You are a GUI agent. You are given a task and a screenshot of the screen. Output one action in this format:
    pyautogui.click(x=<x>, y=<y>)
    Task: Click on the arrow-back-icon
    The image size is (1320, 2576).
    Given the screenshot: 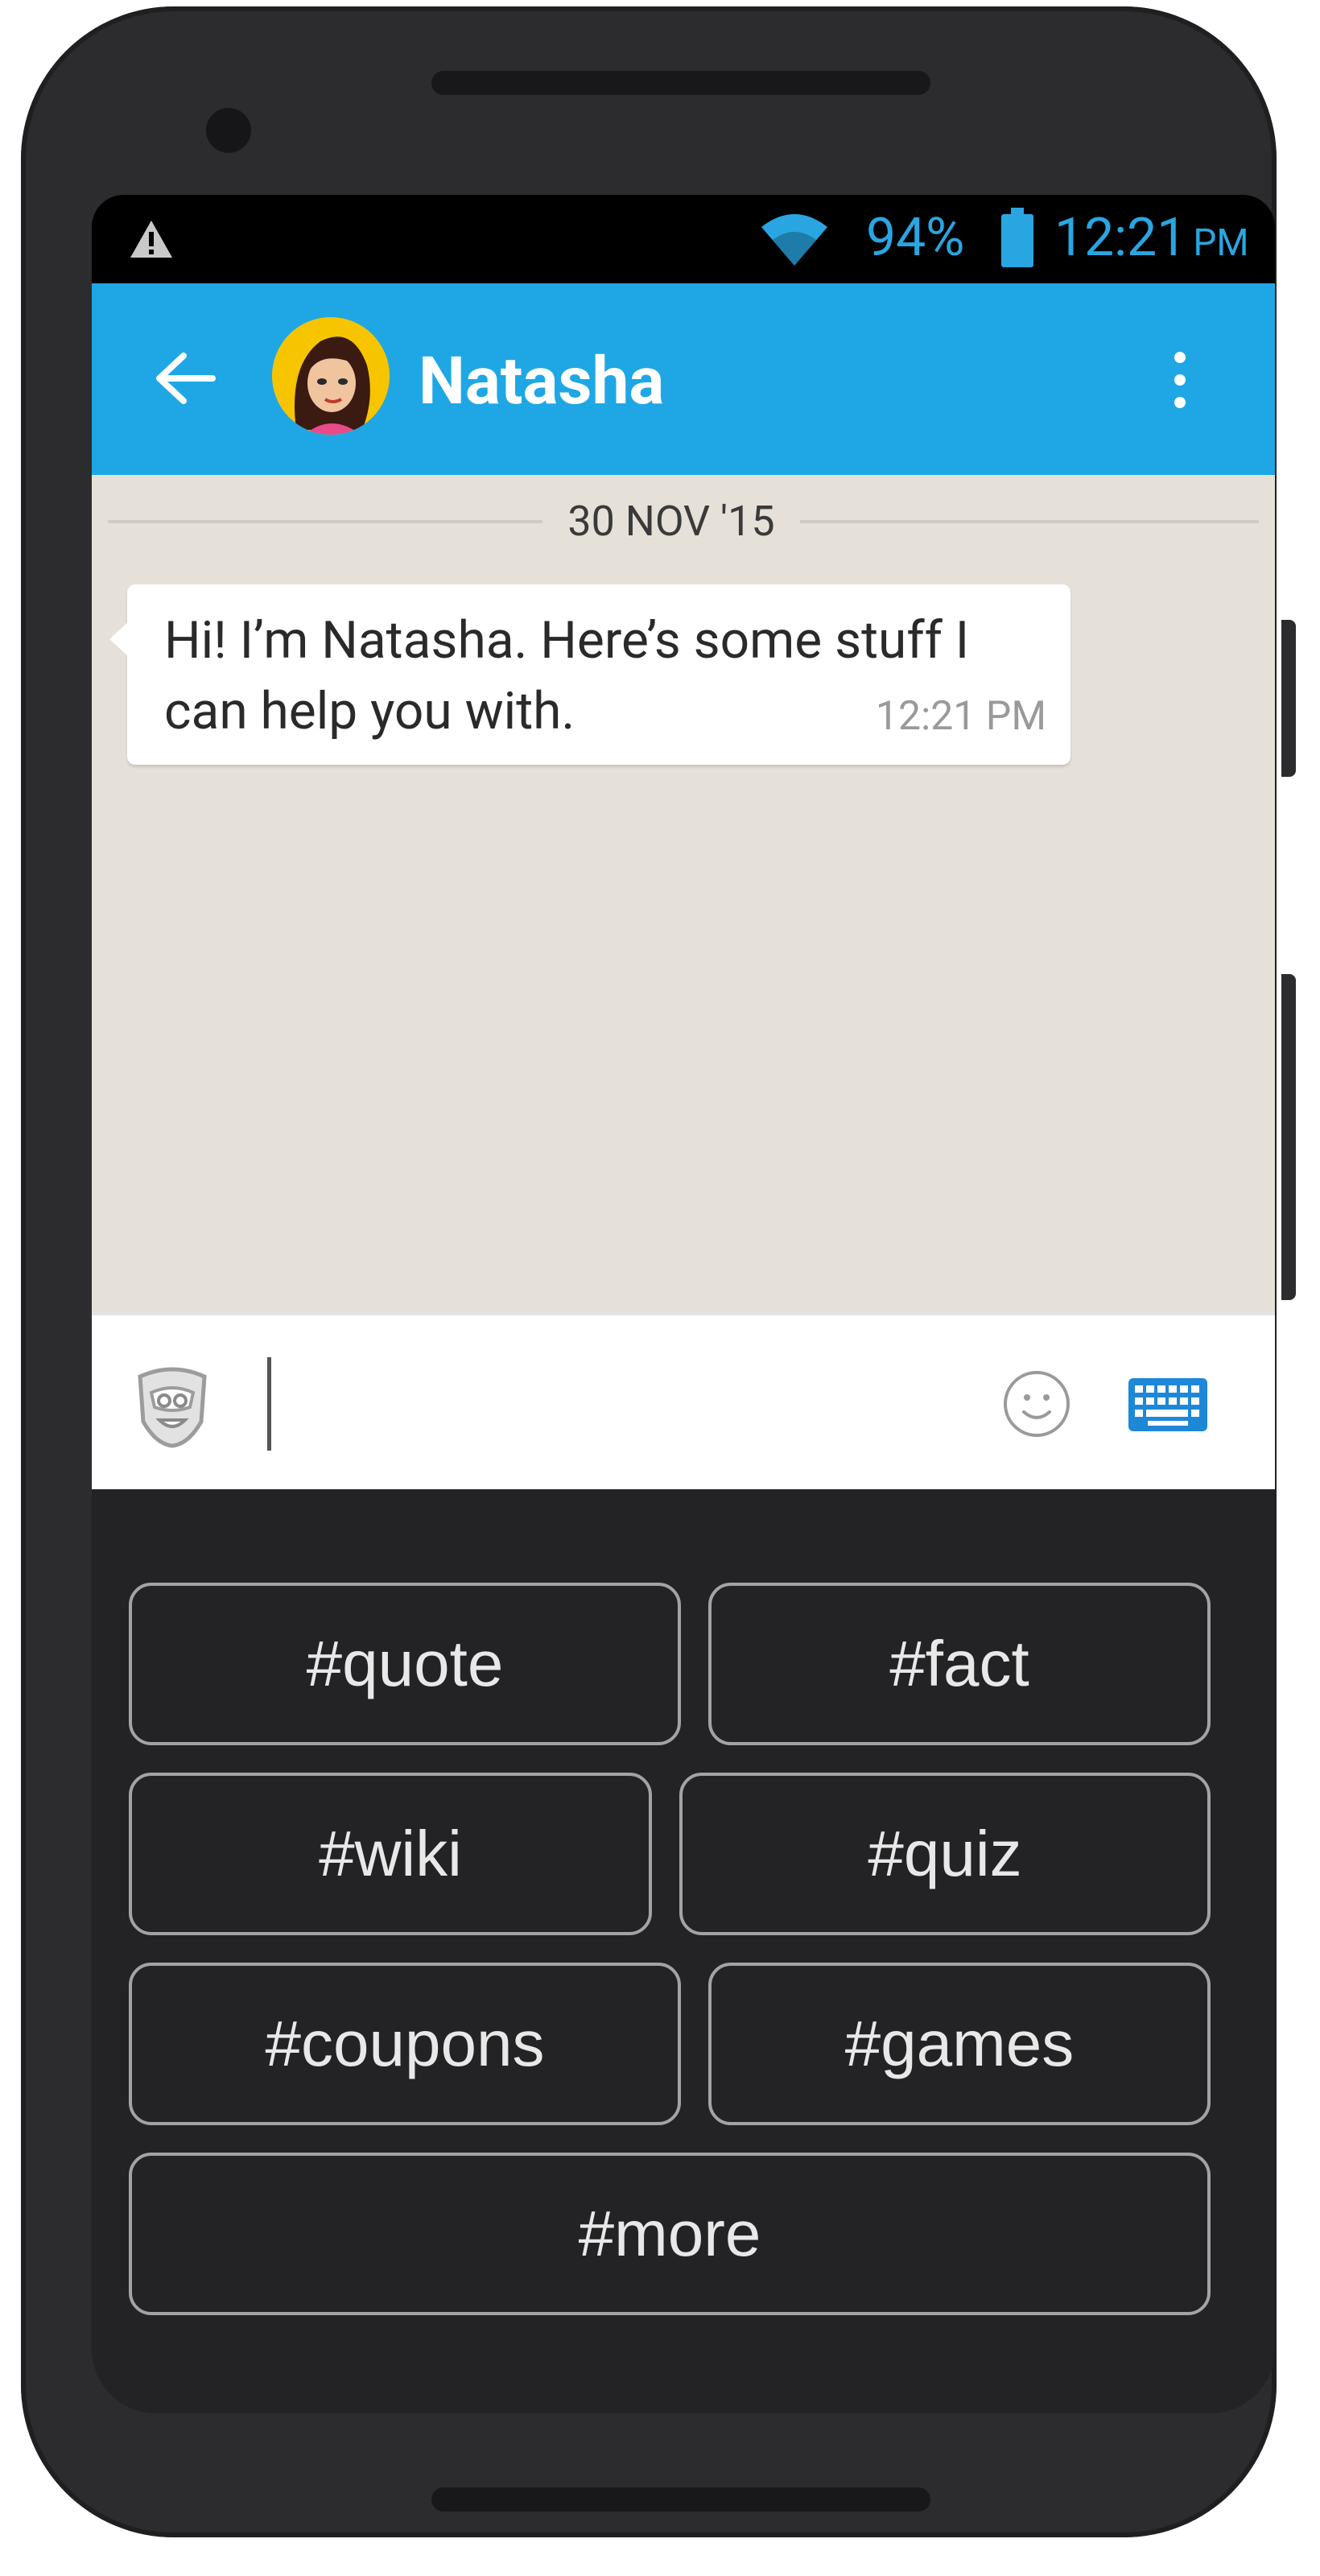 What is the action you would take?
    pyautogui.click(x=185, y=378)
    